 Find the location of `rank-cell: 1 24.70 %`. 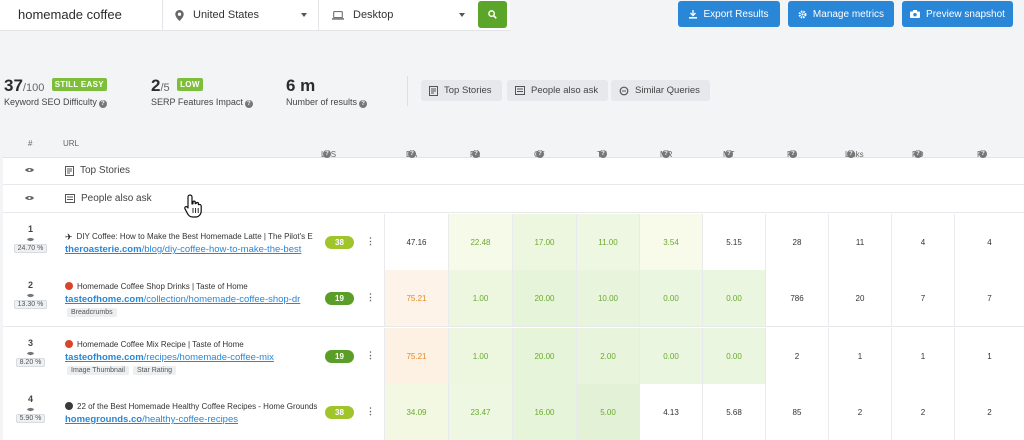

rank-cell: 1 24.70 % is located at coordinates (30, 238).